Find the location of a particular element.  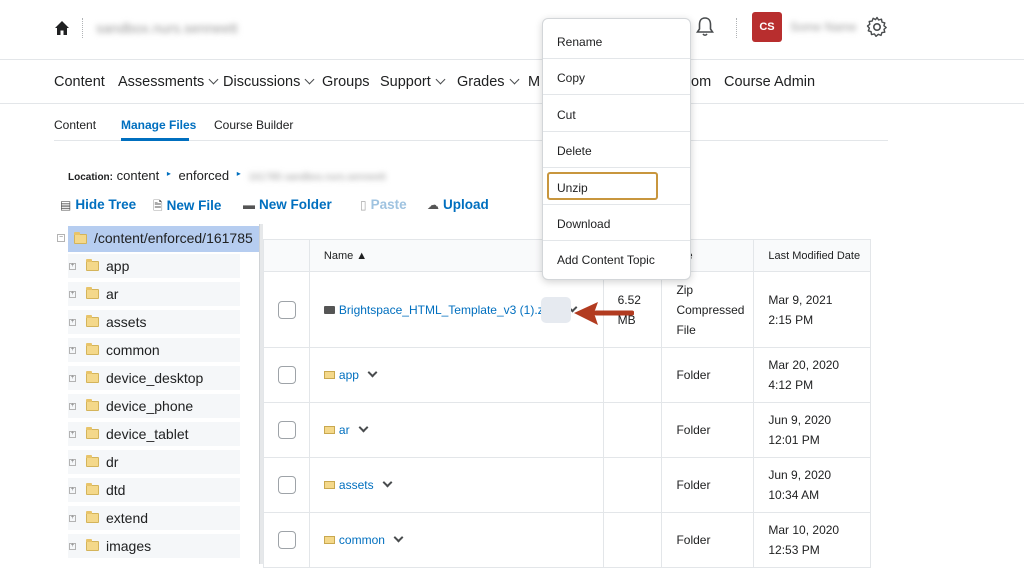

tree-item-dr: + dr is located at coordinates (154, 462).